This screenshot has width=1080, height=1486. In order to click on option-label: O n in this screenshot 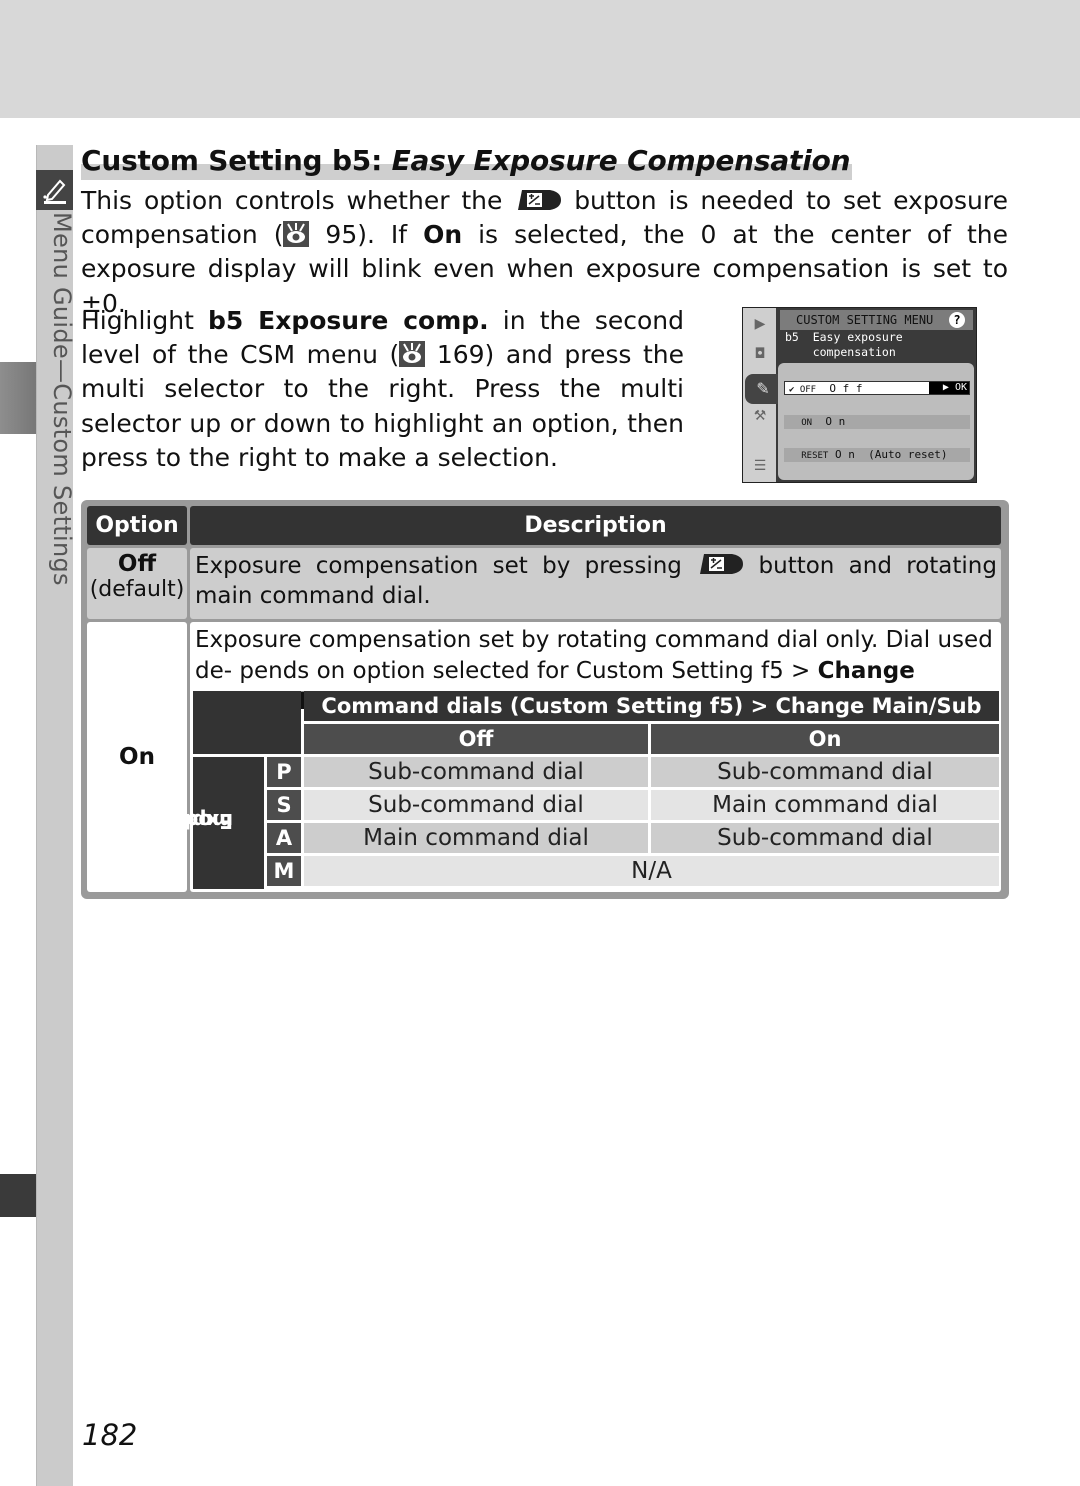, I will do `click(835, 421)`.